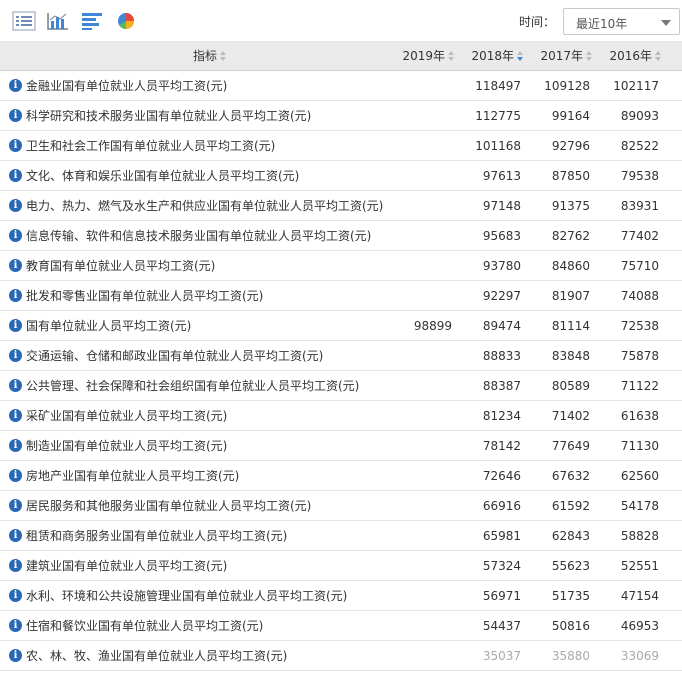  Describe the element at coordinates (487, 56) in the screenshot. I see `column-header-2018: 2018年` at that location.